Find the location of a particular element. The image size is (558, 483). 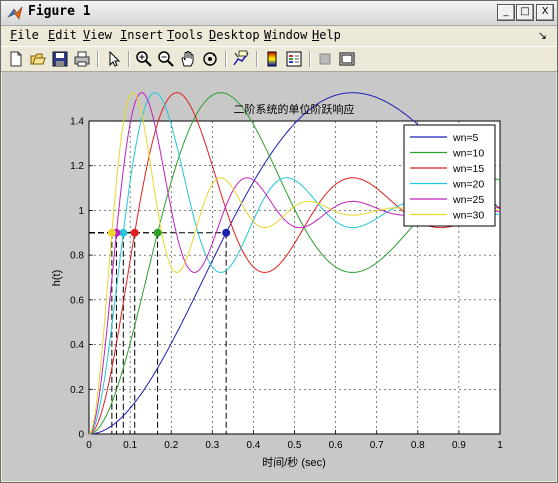

arrow-pointer-icon is located at coordinates (114, 59).